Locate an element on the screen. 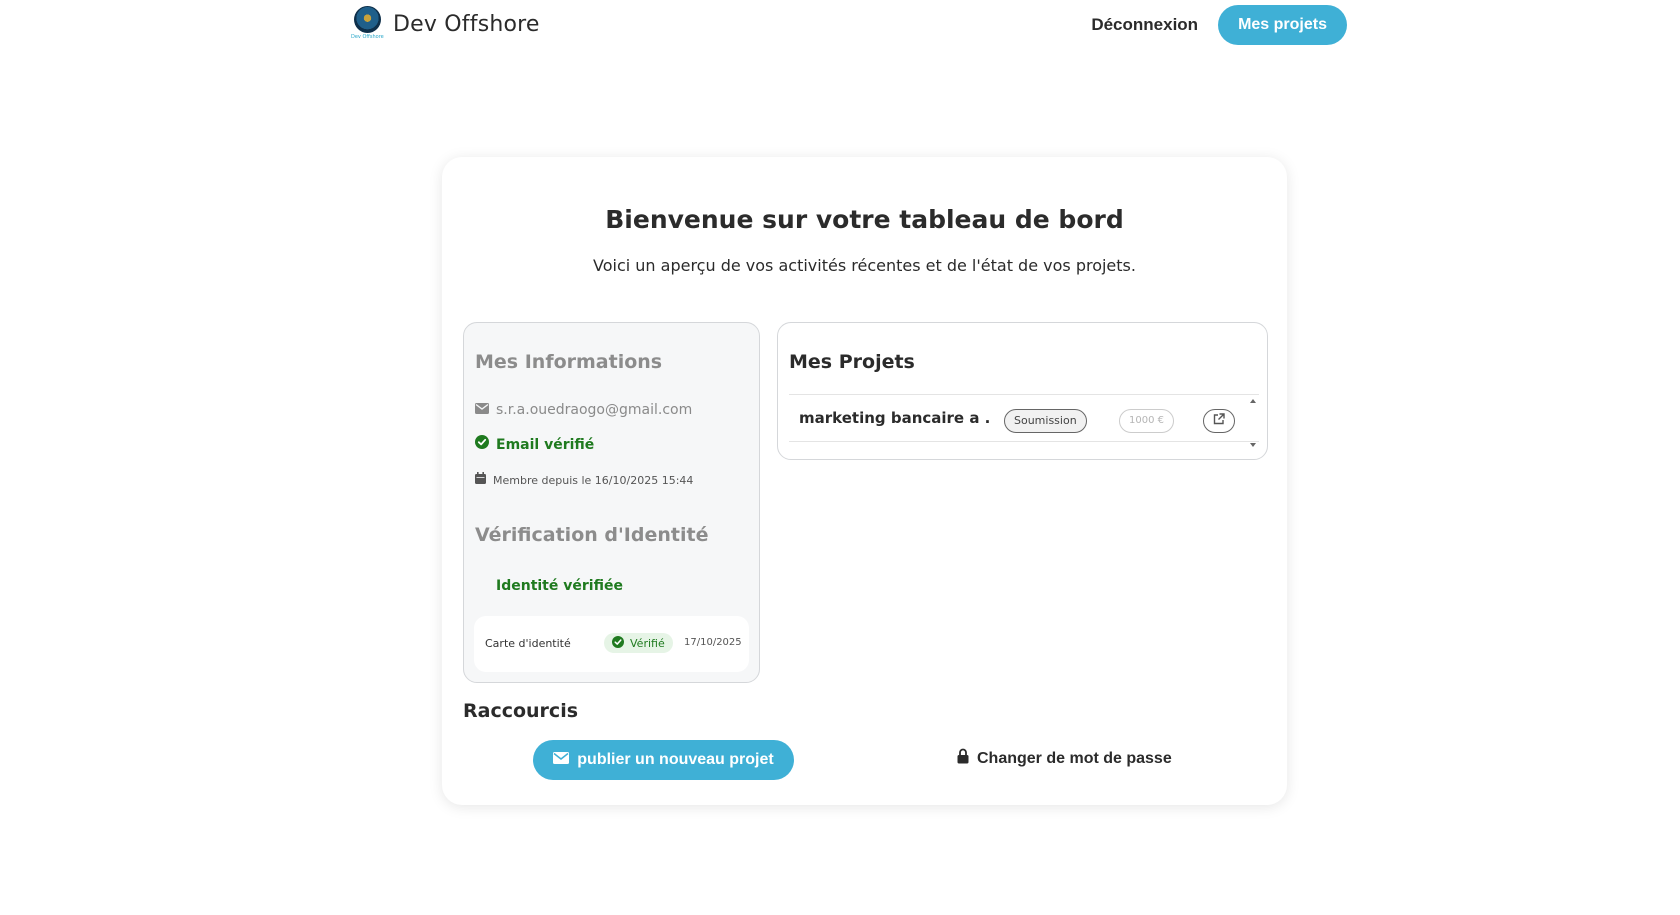  logo-caption: Dev Offshore is located at coordinates (367, 37).